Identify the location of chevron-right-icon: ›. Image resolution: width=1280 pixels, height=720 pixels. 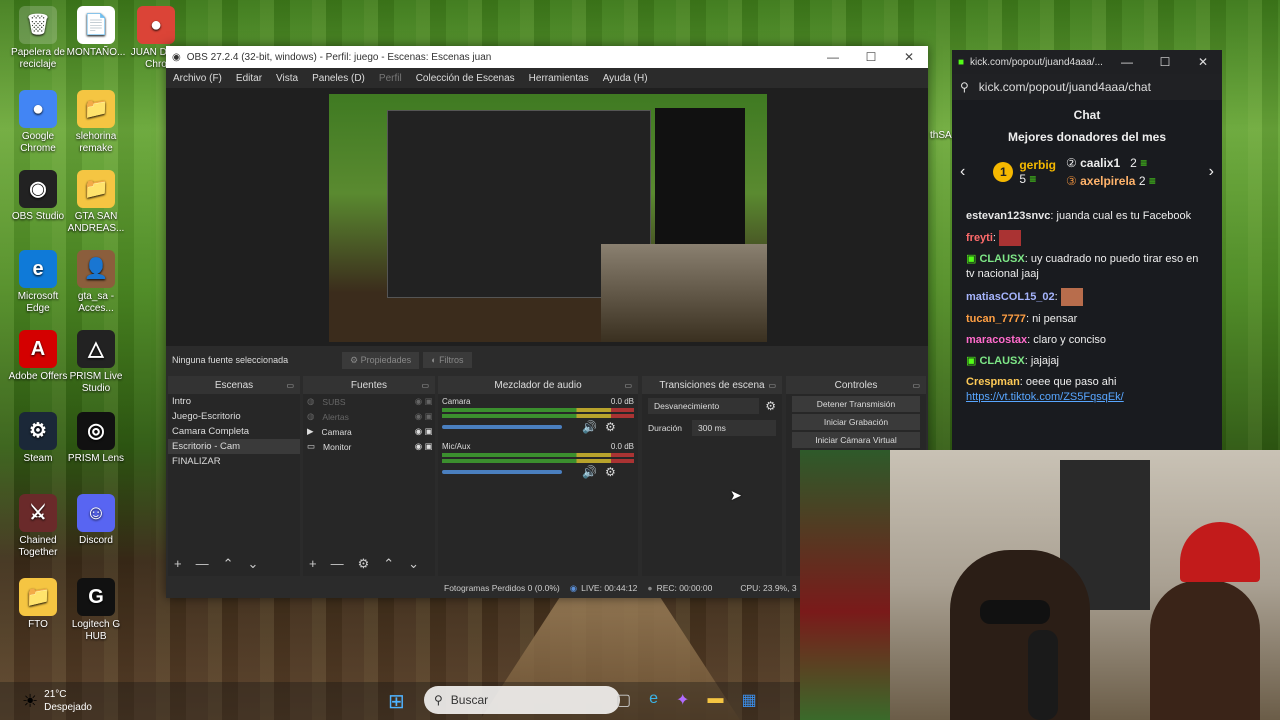
(1211, 172).